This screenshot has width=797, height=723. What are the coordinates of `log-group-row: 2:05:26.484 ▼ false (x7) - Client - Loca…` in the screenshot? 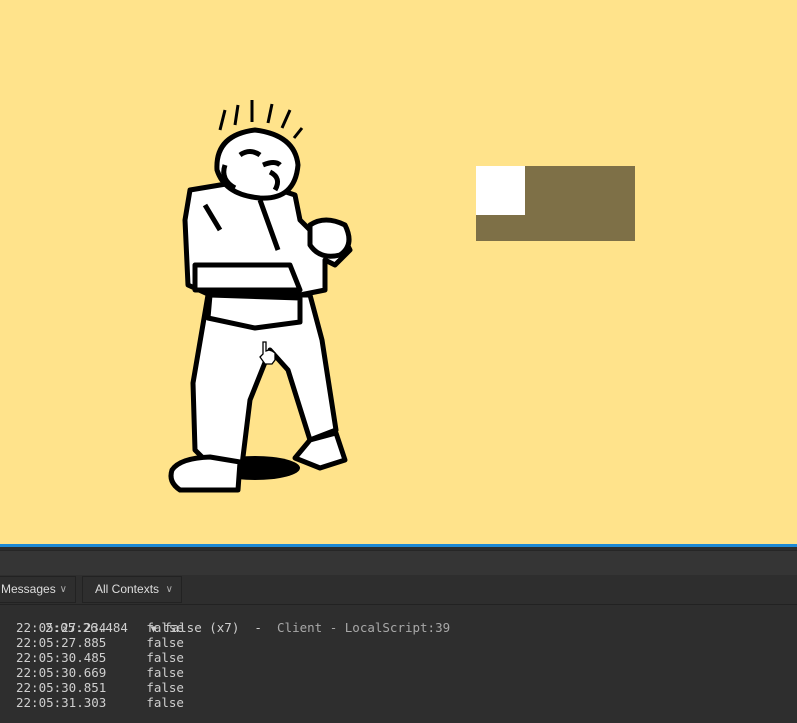 It's located at (398, 620).